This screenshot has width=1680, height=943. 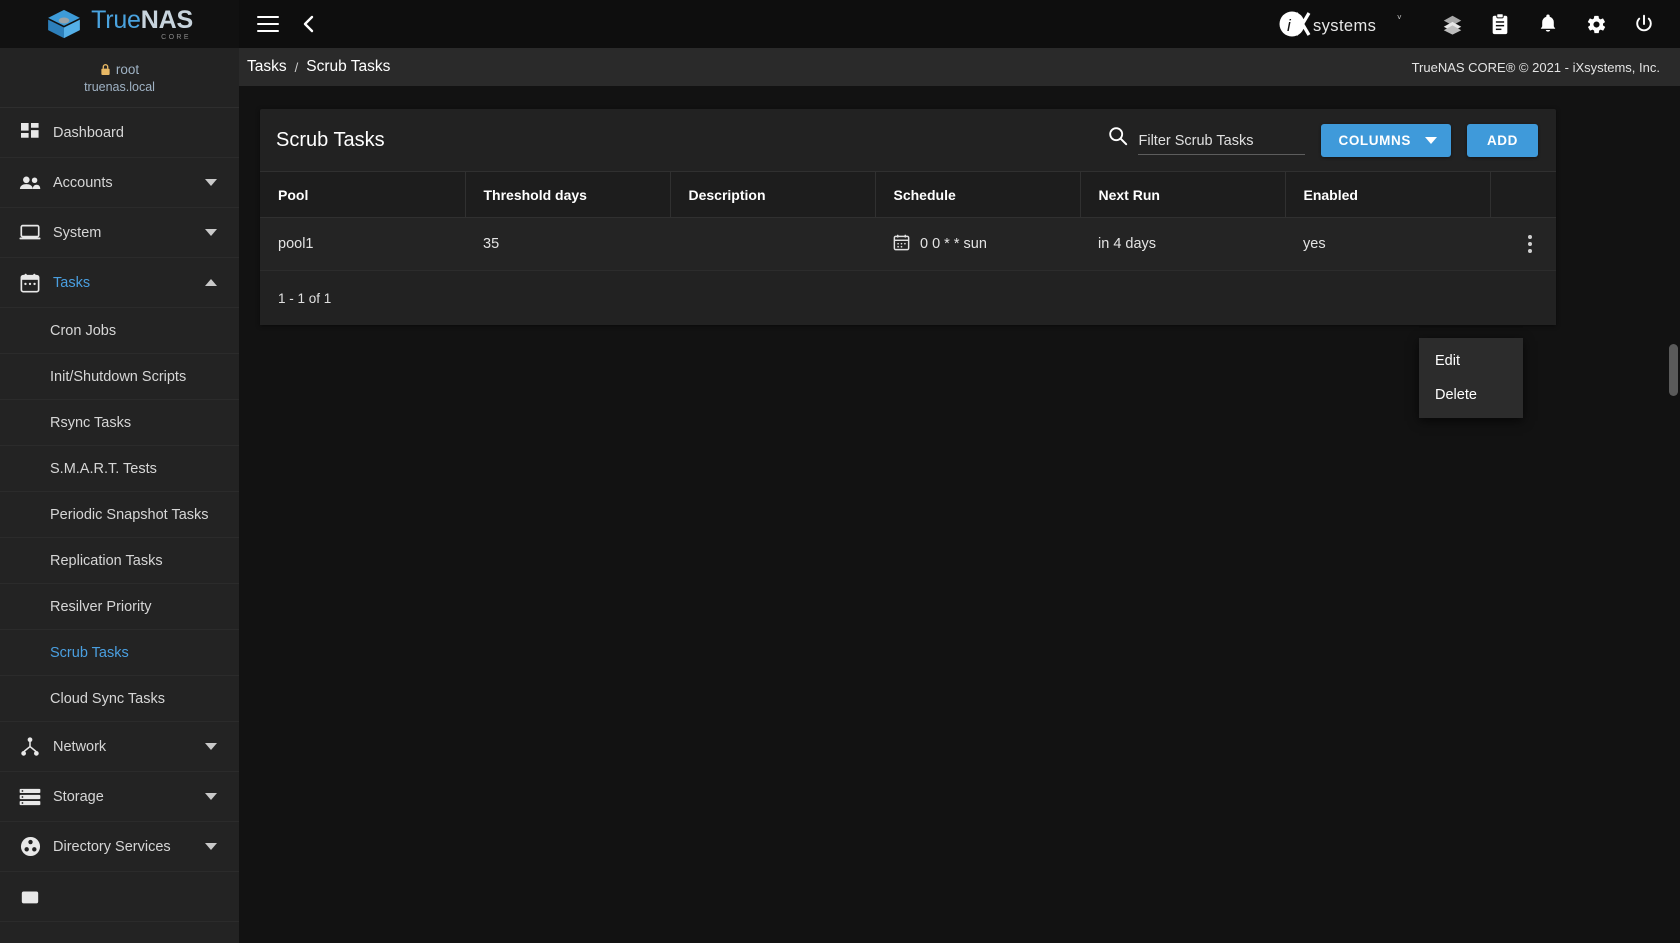 I want to click on table-row: pool1 35 0 0 * * sun in 4 days yes, so click(x=908, y=244).